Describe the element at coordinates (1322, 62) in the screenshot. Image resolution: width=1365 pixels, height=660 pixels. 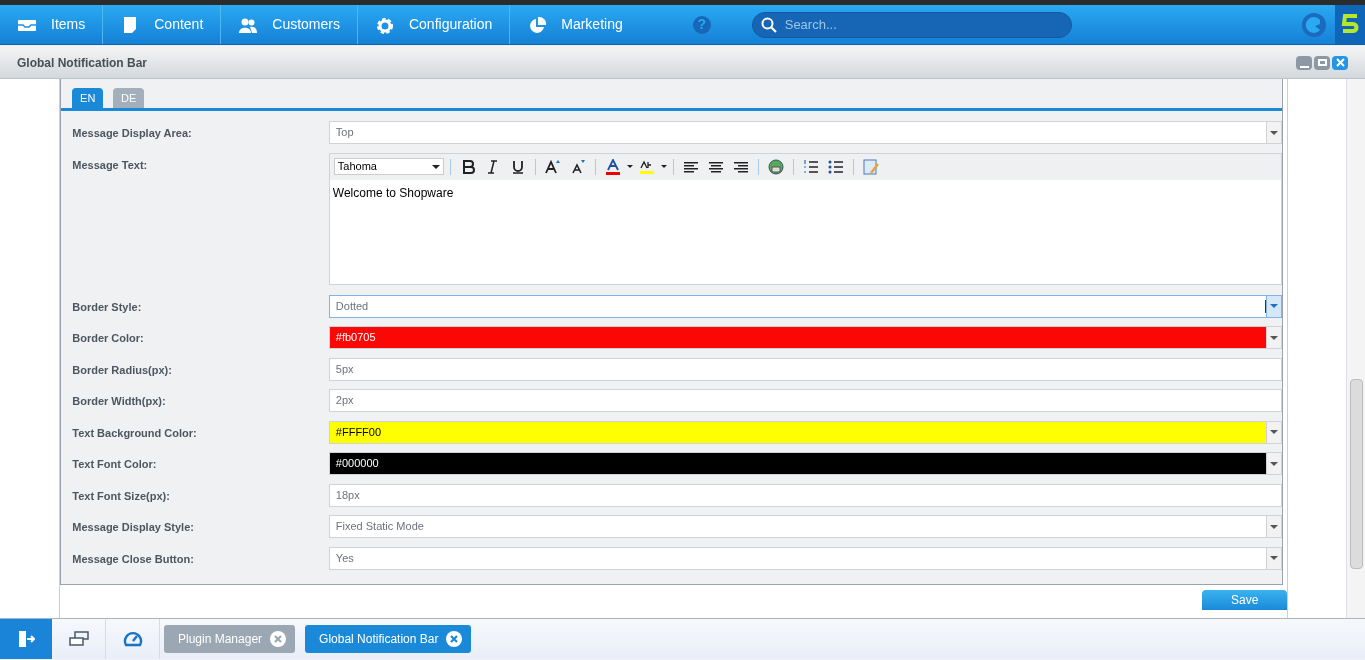
I see `restore-button` at that location.